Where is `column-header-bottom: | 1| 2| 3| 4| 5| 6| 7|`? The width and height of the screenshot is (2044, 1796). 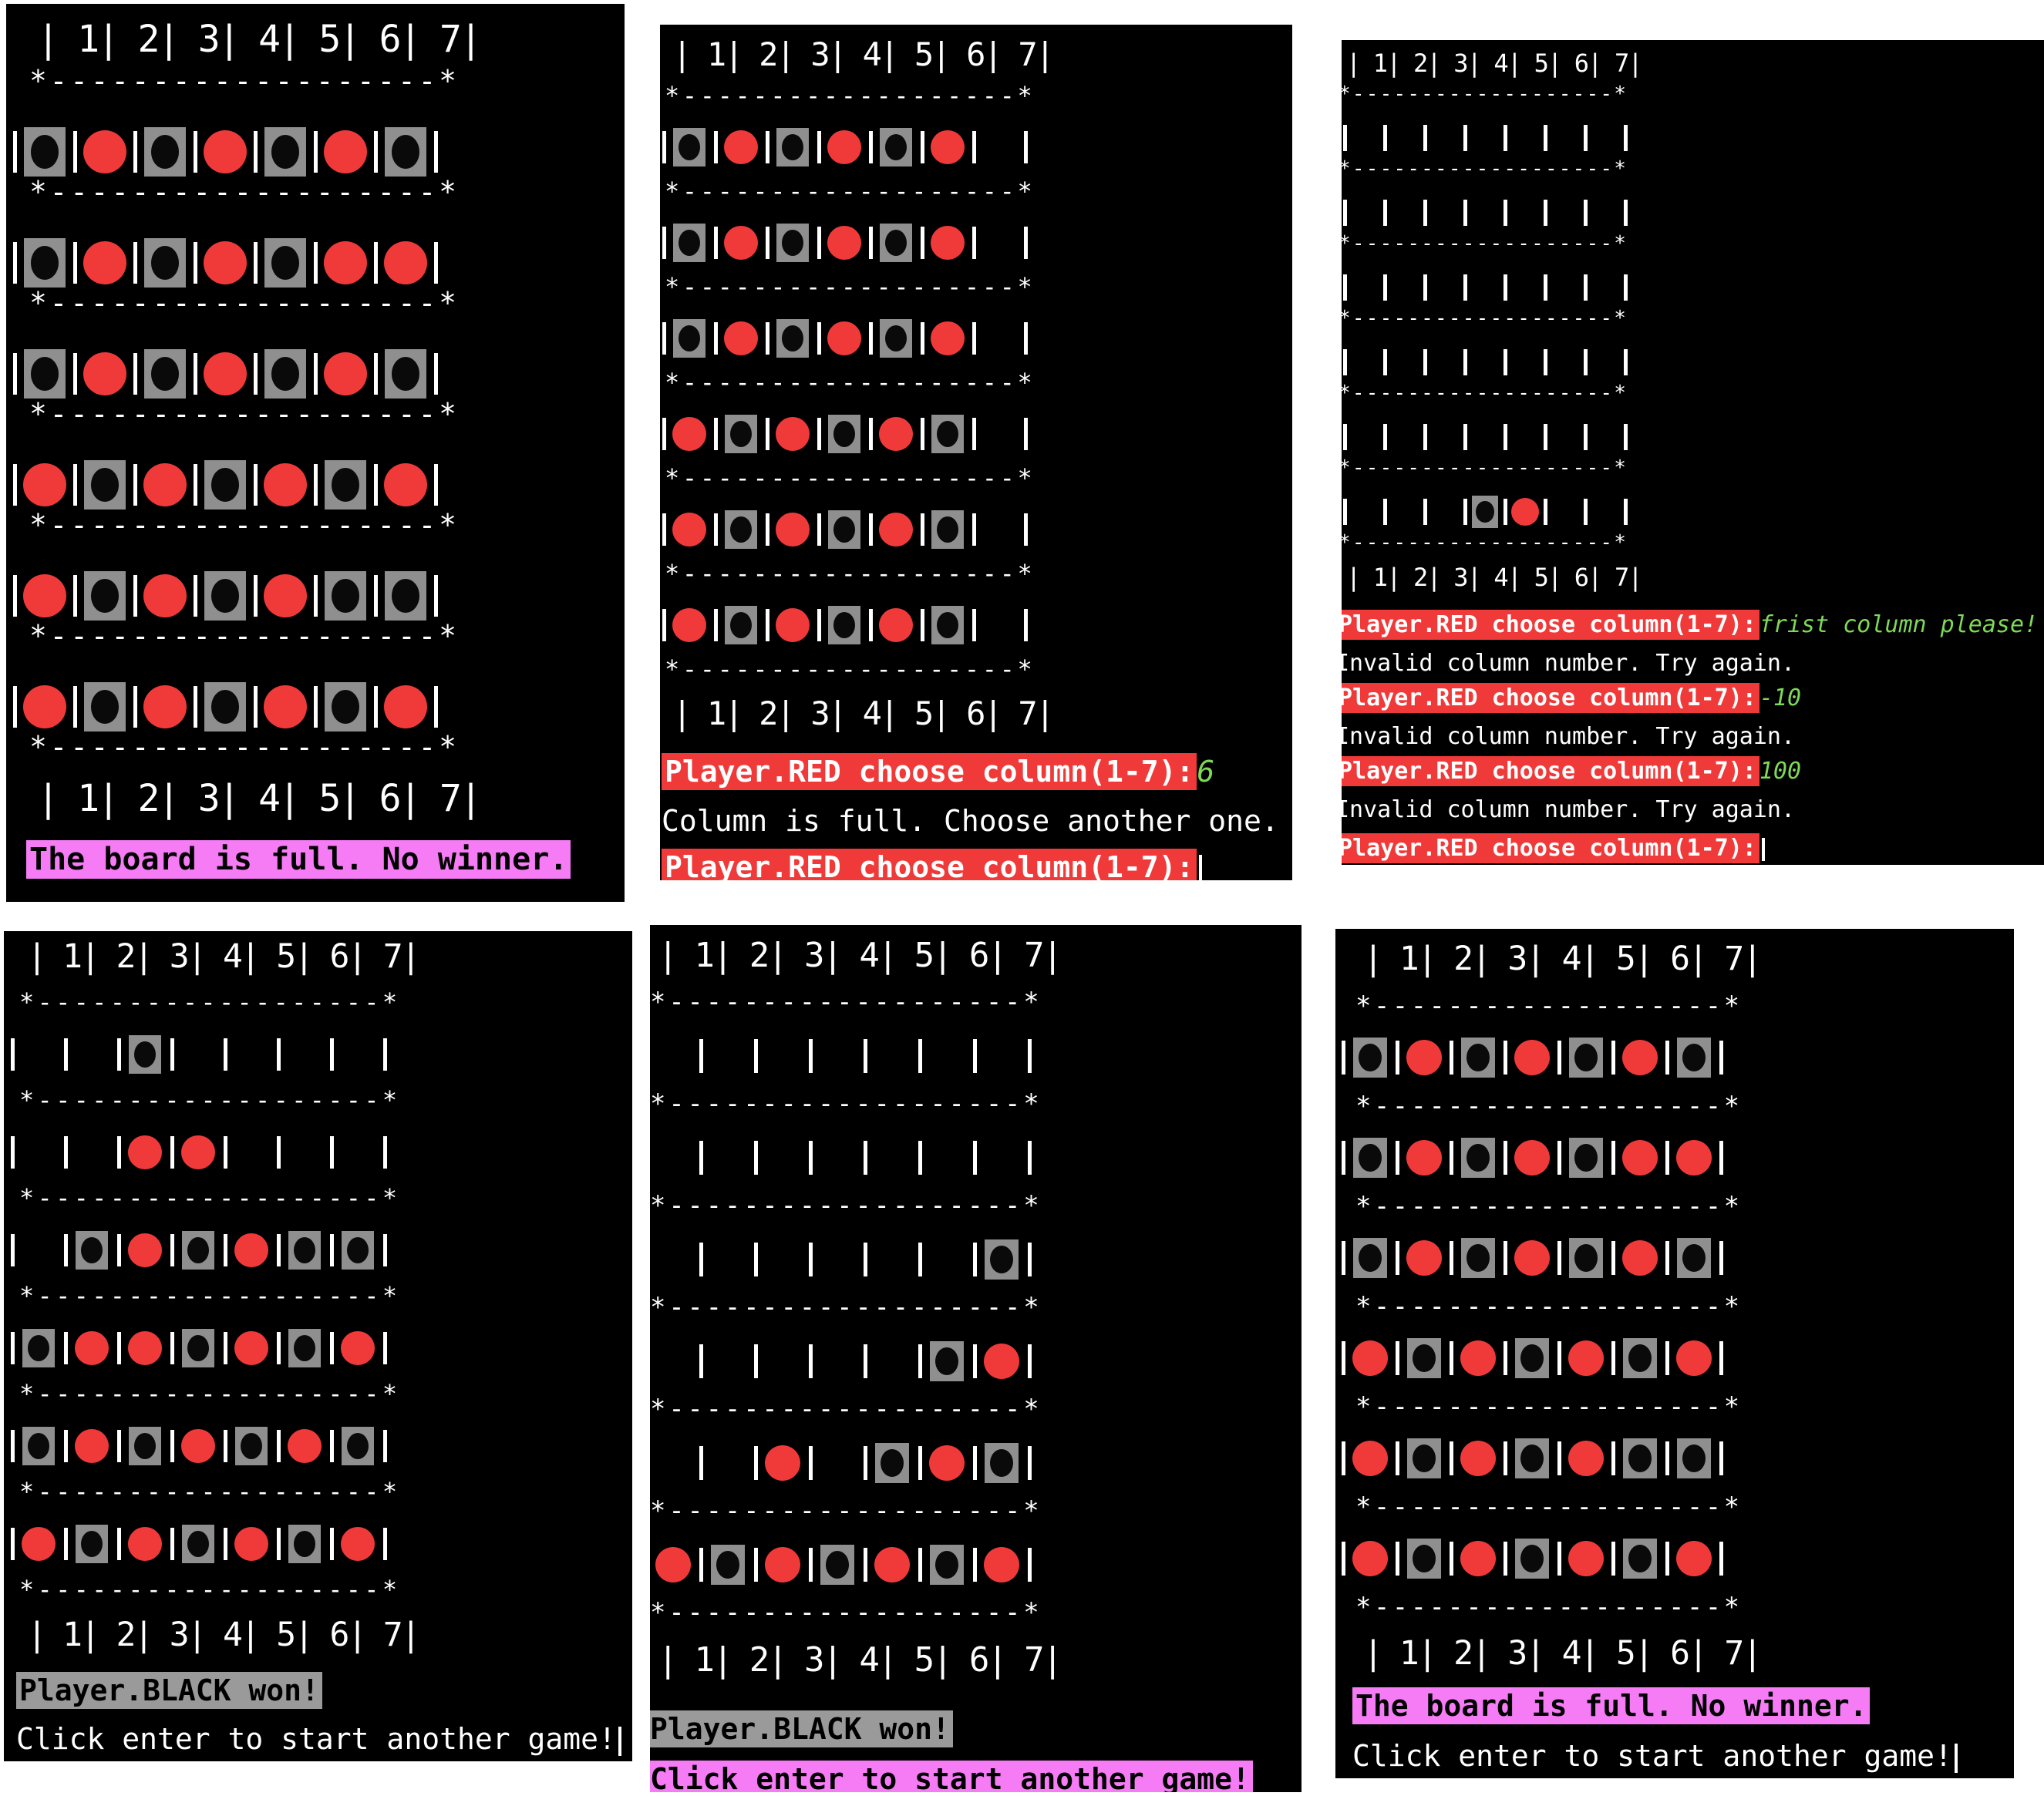 column-header-bottom: | 1| 2| 3| 4| 5| 6| 7| is located at coordinates (1494, 578).